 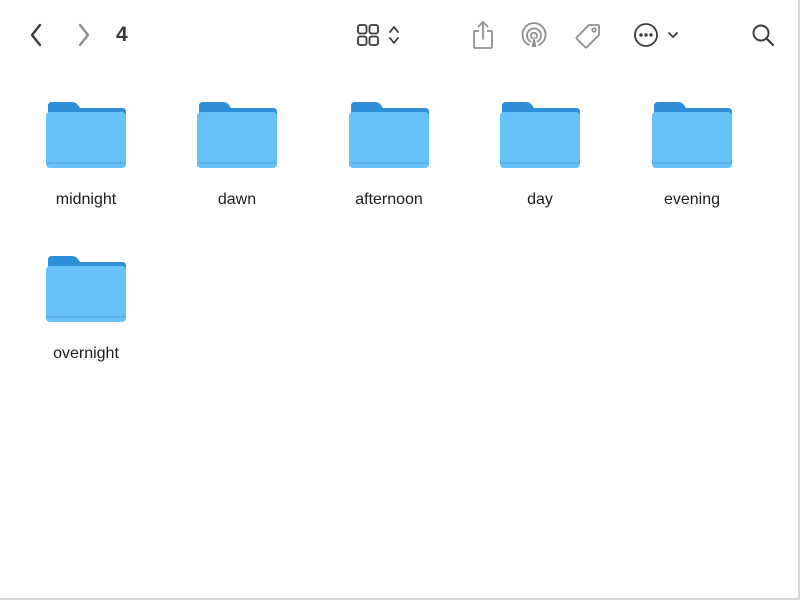 I want to click on folder-item-evening: evening, so click(x=692, y=145).